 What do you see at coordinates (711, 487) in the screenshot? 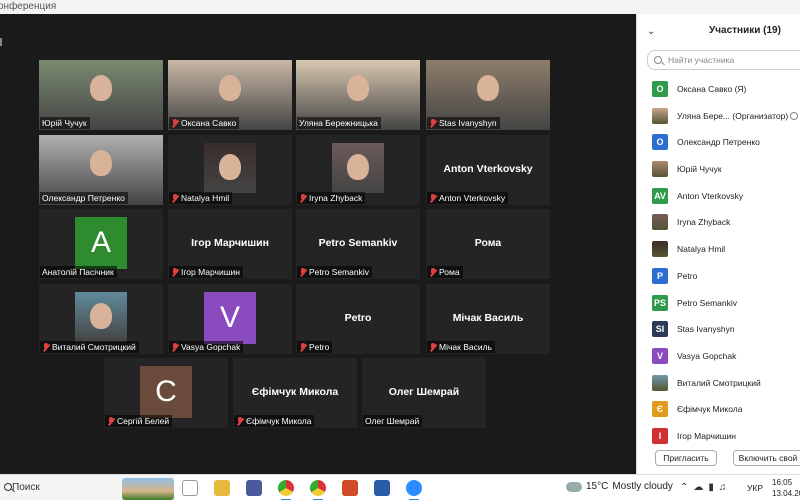
I see `battery-icon: ▮` at bounding box center [711, 487].